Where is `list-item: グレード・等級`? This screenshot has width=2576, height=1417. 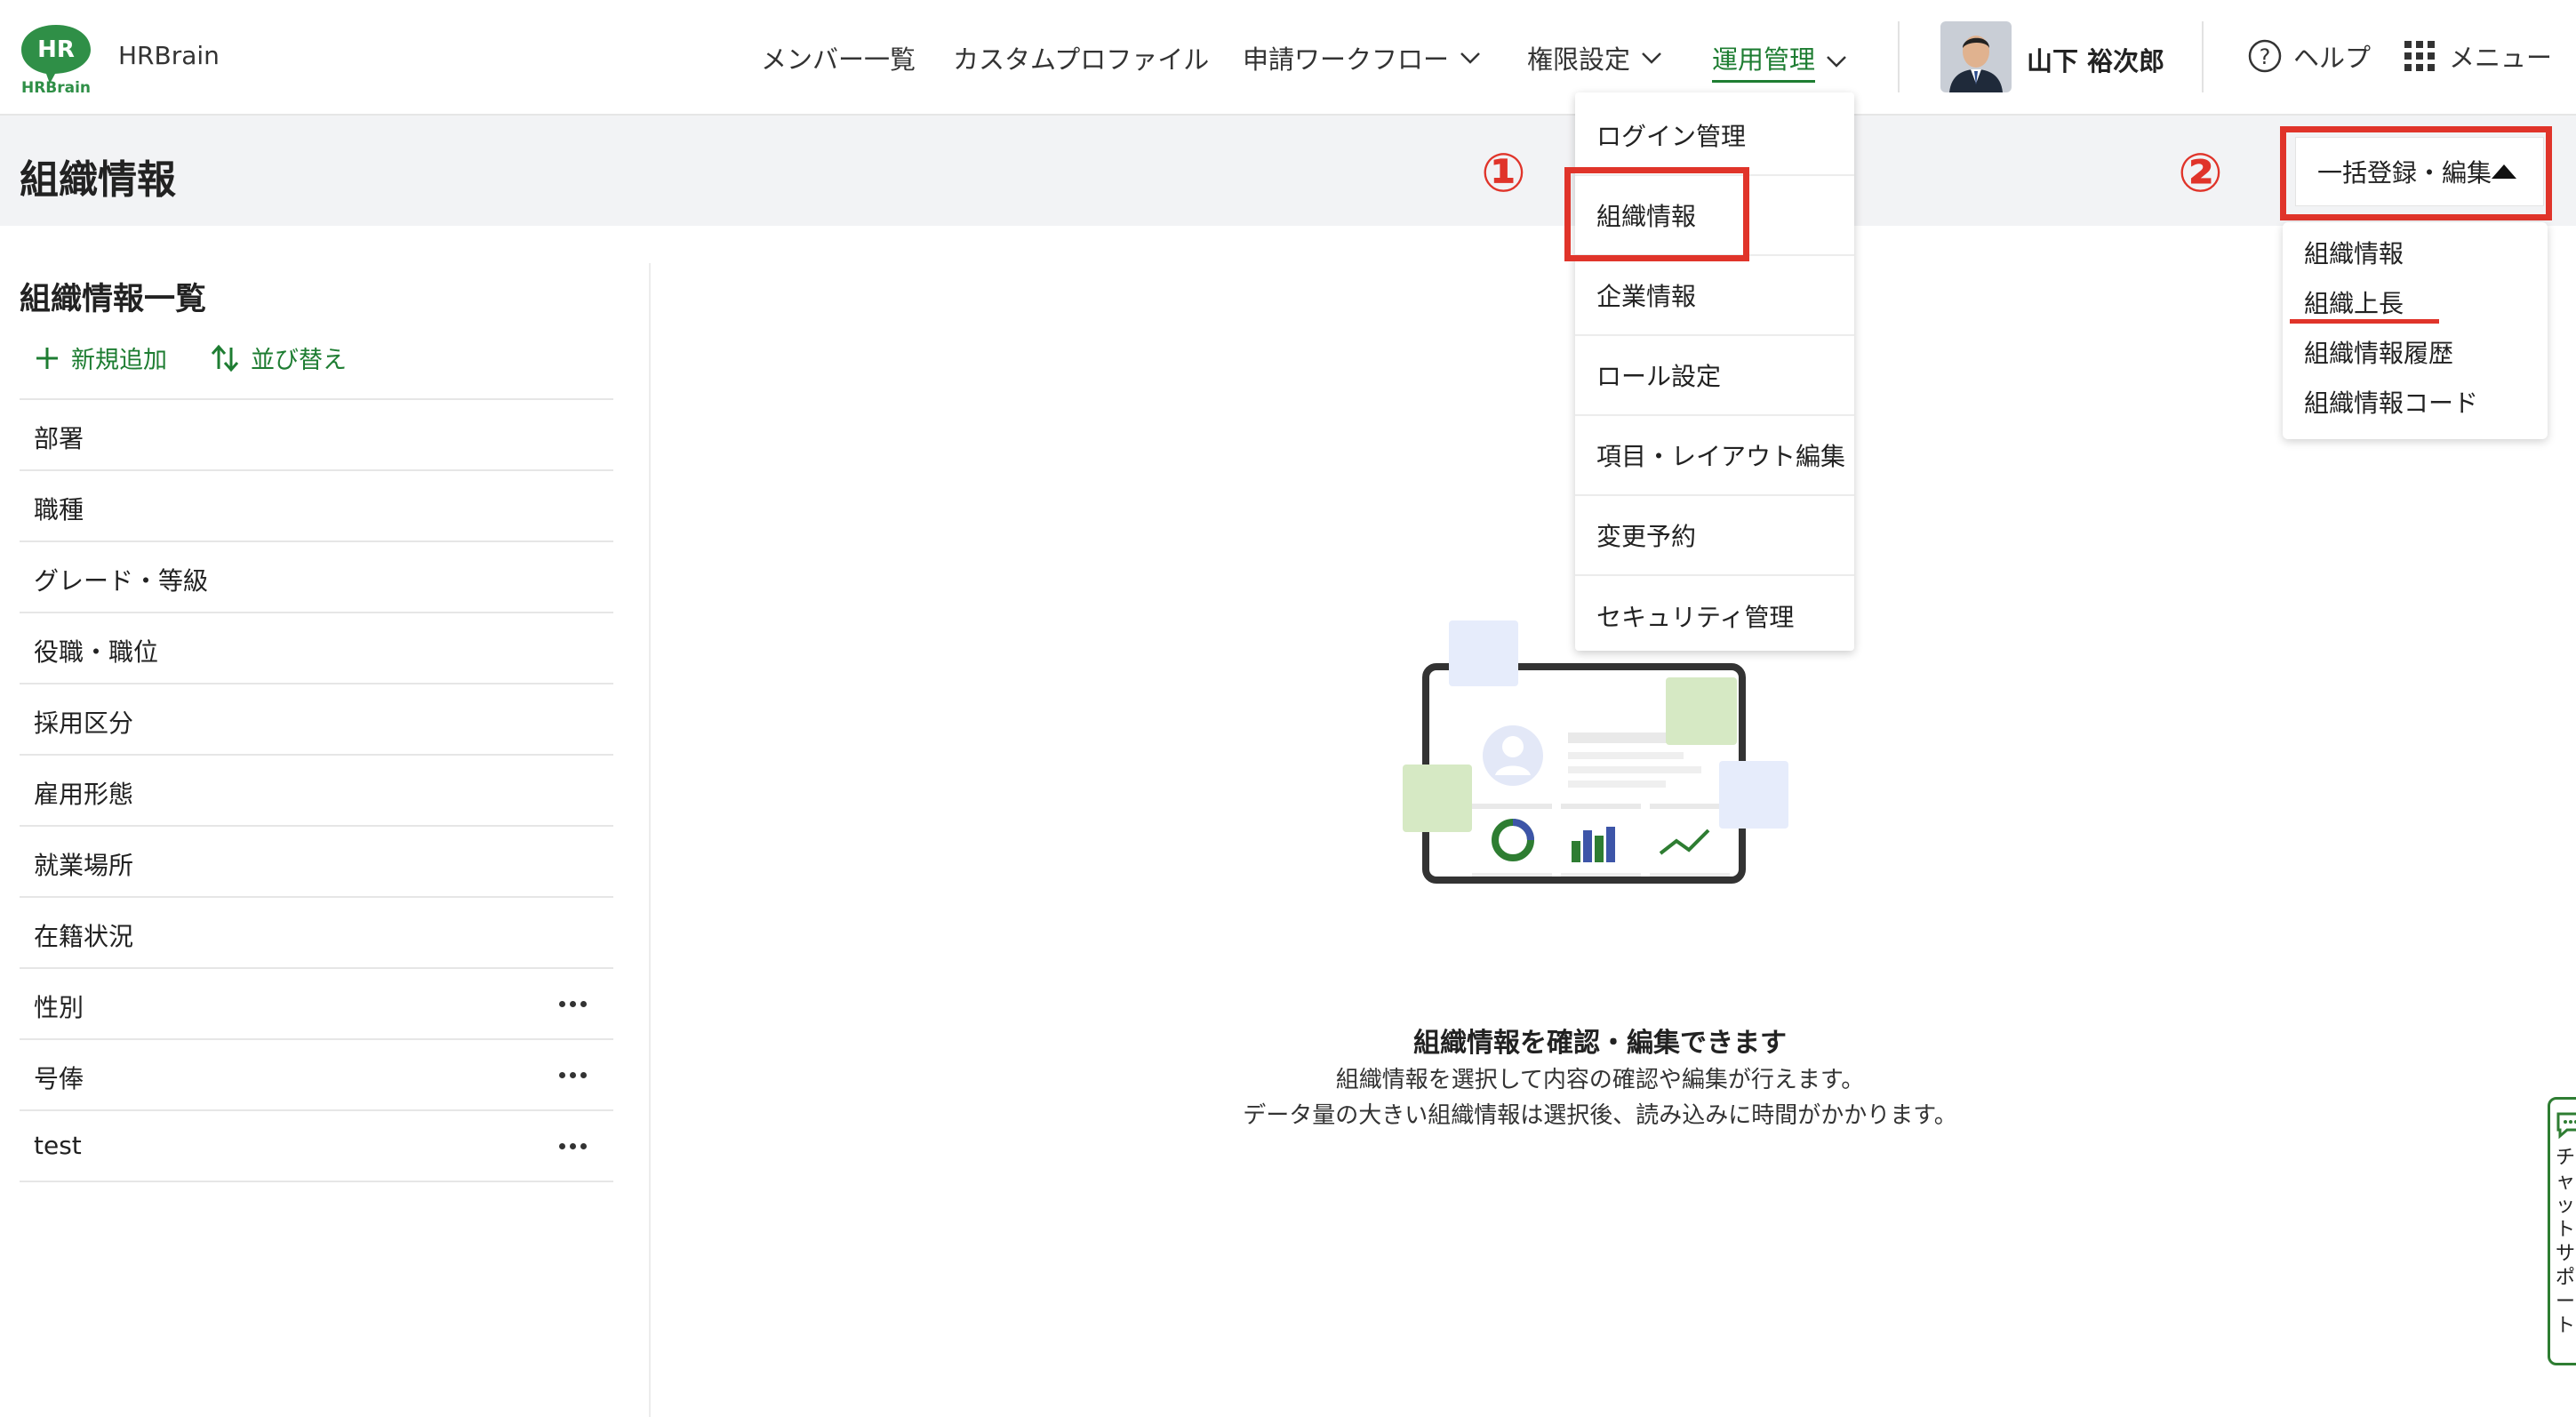
list-item: グレード・等級 is located at coordinates (316, 577).